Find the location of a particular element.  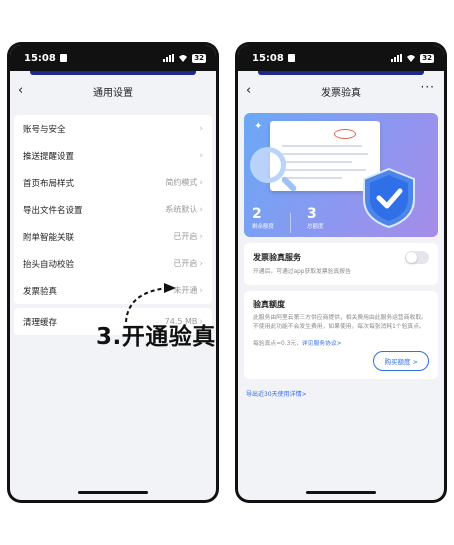

quota-title: 验真额度 is located at coordinates (269, 304).